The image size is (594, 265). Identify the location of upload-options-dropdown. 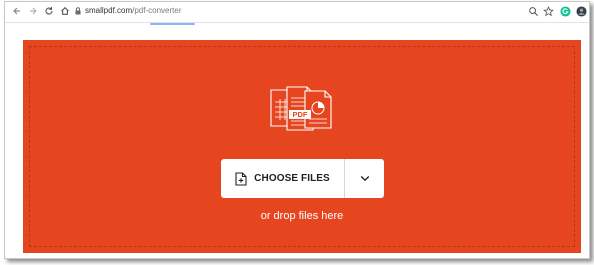
(364, 178).